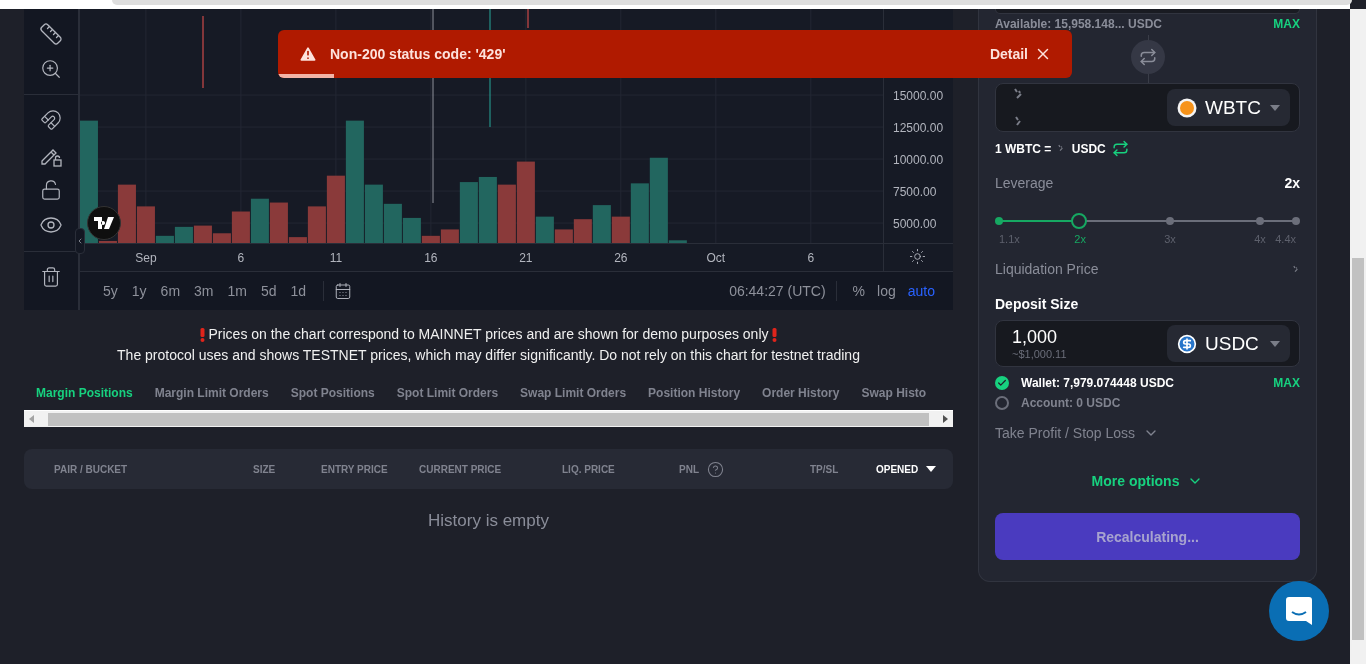 Image resolution: width=1366 pixels, height=664 pixels. I want to click on price-axis-label: 5000.00, so click(915, 224).